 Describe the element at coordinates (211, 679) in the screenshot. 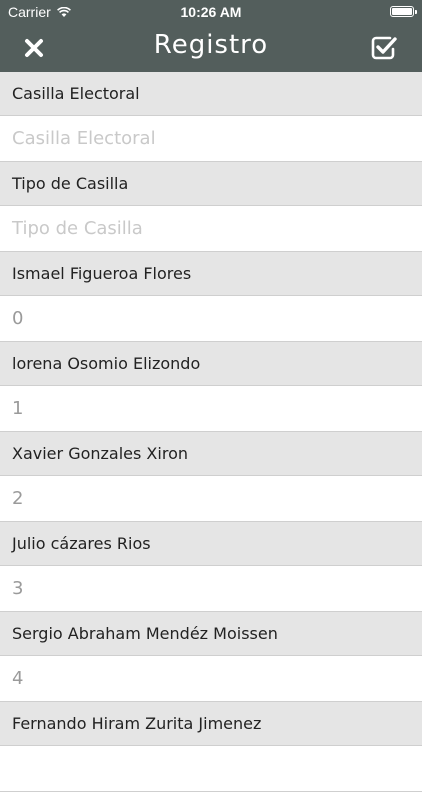

I see `vote-count-input-candidate-5: 4` at that location.